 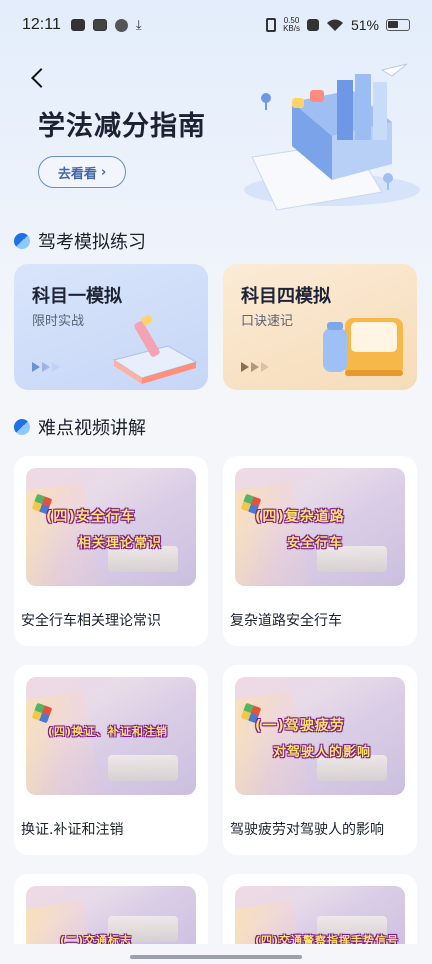 What do you see at coordinates (58, 321) in the screenshot?
I see `sim-card-subtitle: 限时实战` at bounding box center [58, 321].